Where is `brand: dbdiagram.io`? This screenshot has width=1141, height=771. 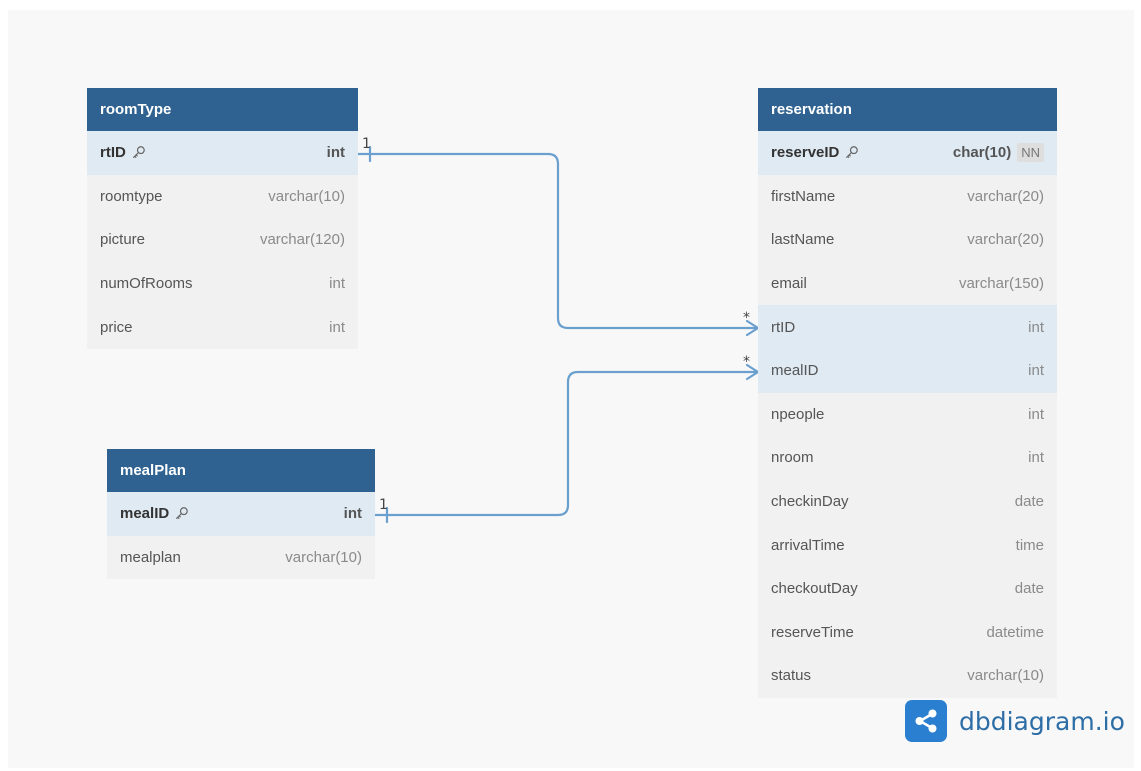
brand: dbdiagram.io is located at coordinates (1015, 721).